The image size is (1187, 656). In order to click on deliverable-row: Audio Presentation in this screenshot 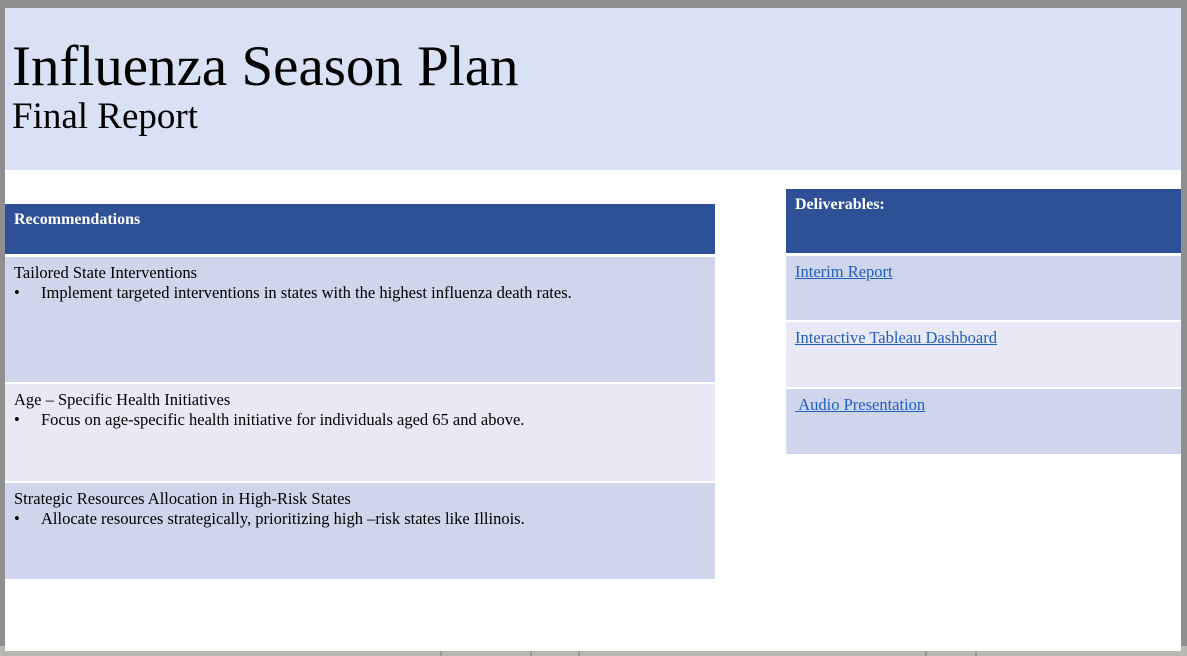, I will do `click(983, 422)`.